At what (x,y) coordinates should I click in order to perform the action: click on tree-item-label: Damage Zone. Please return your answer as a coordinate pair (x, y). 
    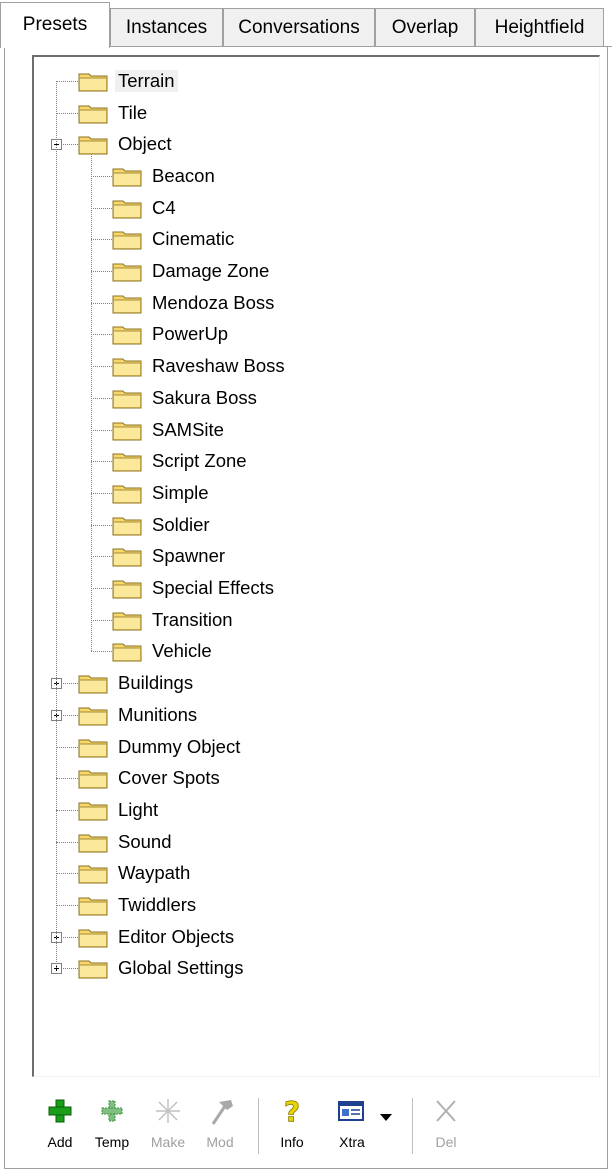
    Looking at the image, I should click on (211, 271).